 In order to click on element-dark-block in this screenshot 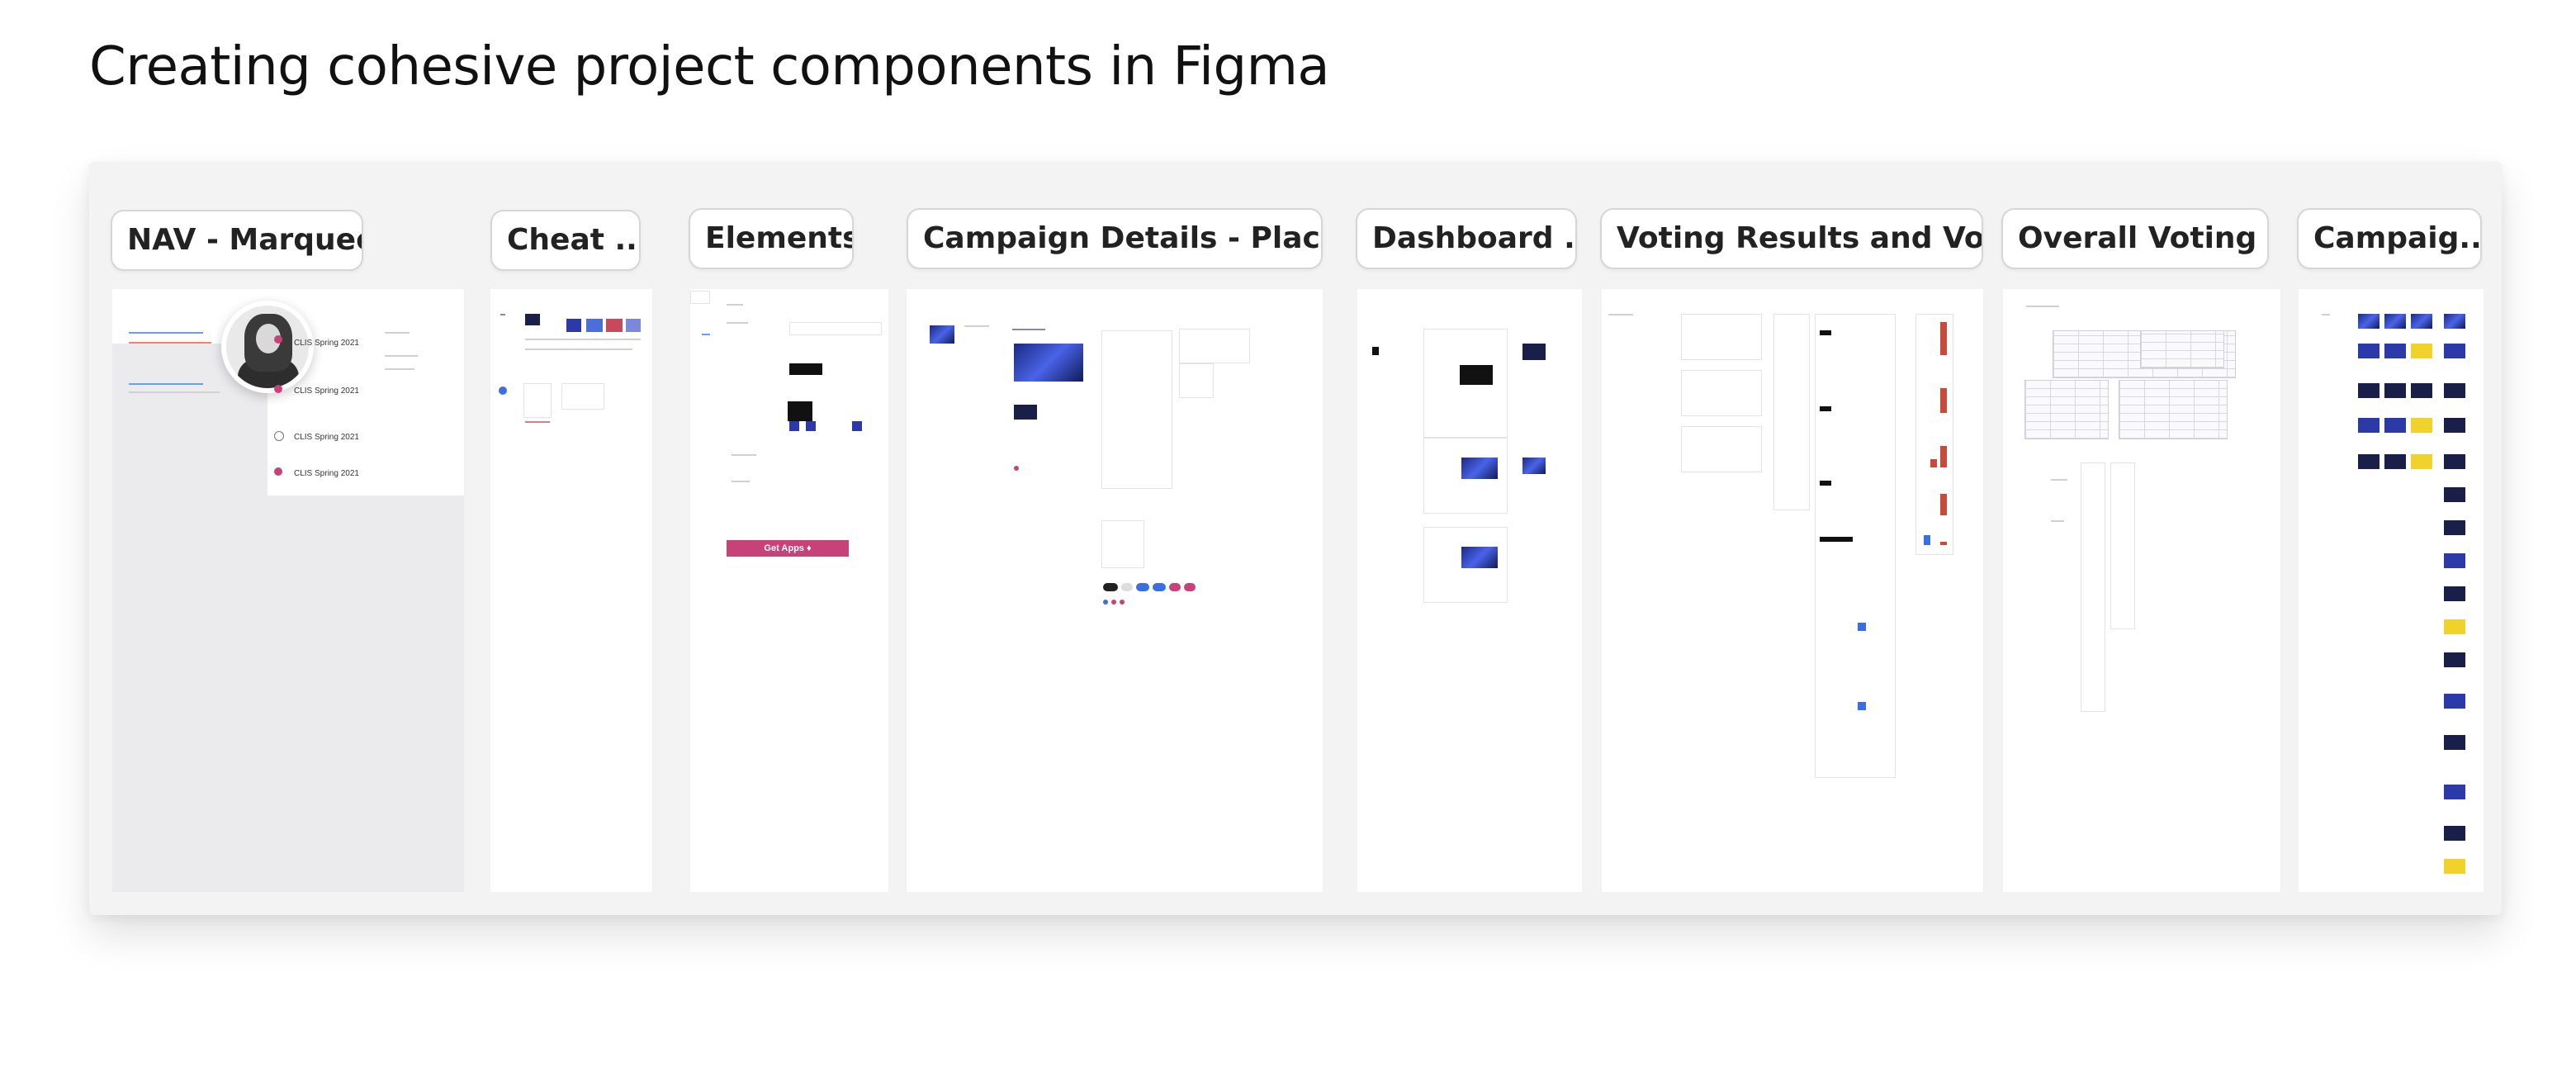, I will do `click(800, 411)`.